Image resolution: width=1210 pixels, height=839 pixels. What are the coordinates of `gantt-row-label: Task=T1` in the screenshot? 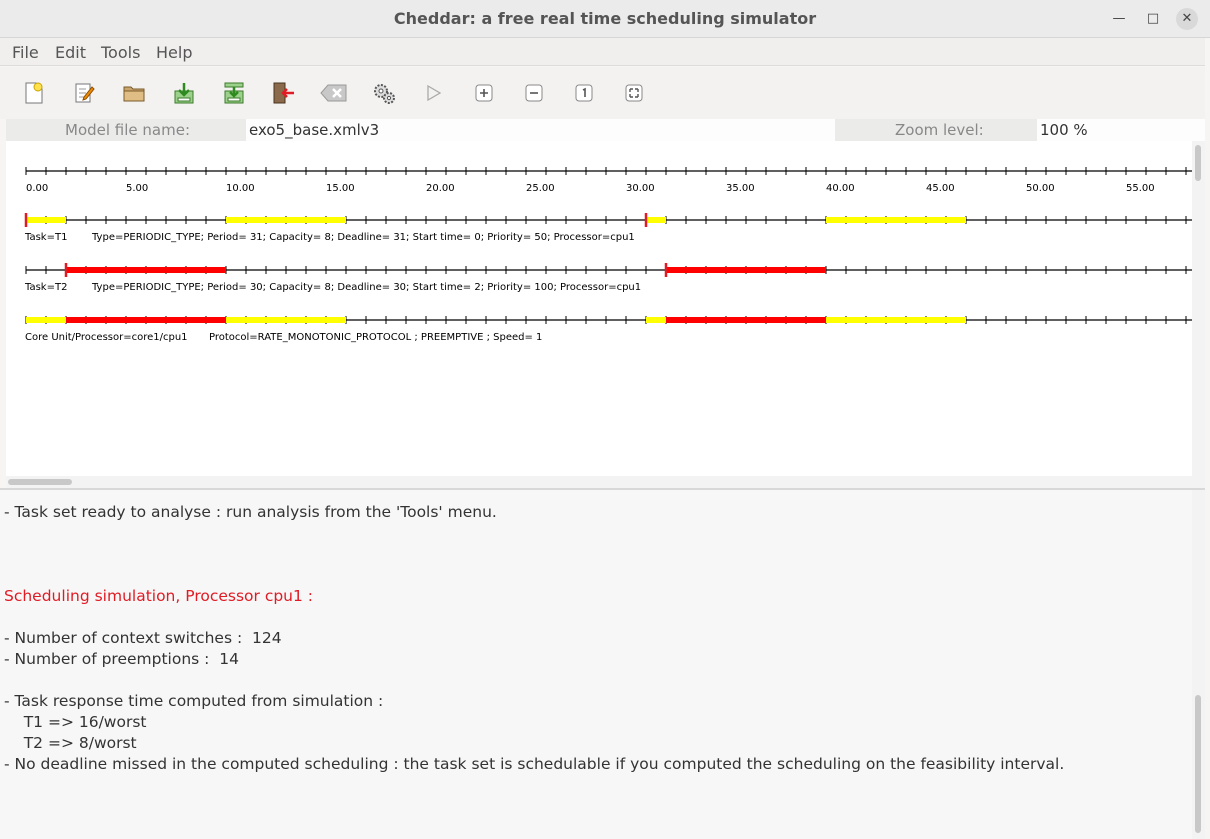 It's located at (45, 237).